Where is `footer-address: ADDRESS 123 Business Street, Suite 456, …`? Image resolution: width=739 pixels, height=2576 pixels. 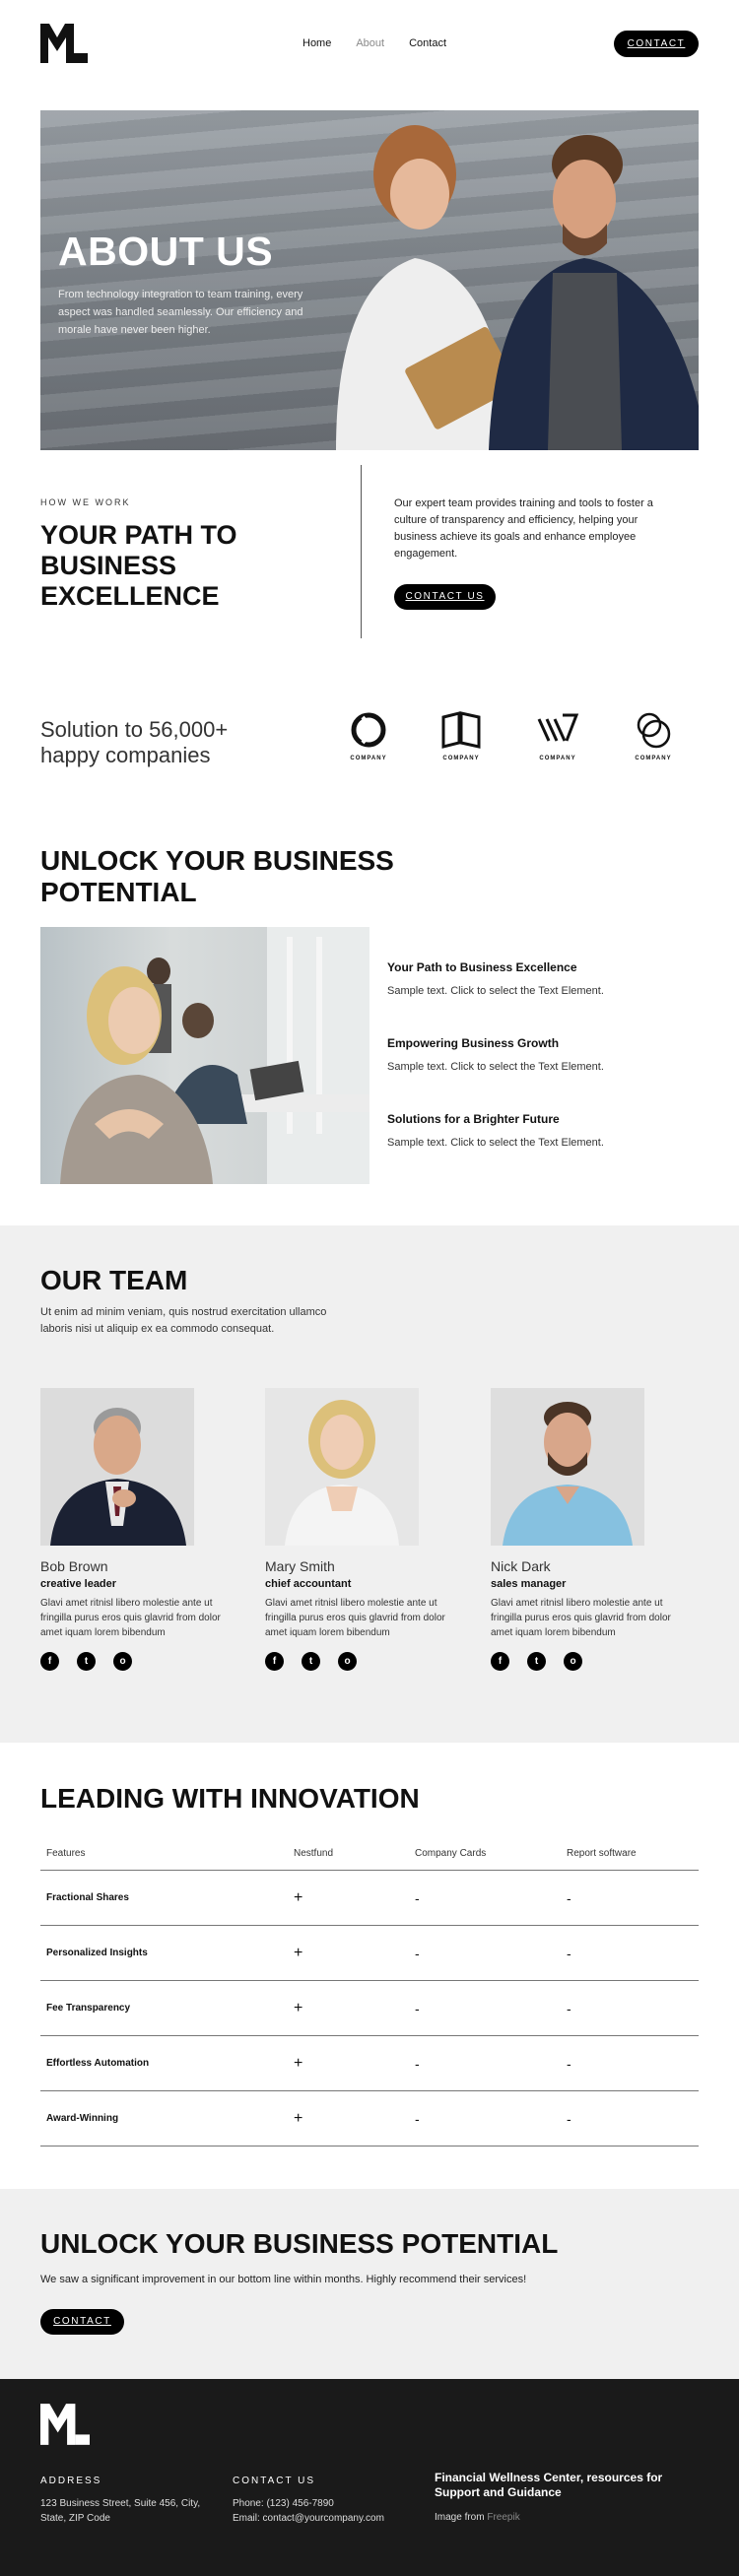 footer-address: ADDRESS 123 Business Street, Suite 456, … is located at coordinates (134, 2501).